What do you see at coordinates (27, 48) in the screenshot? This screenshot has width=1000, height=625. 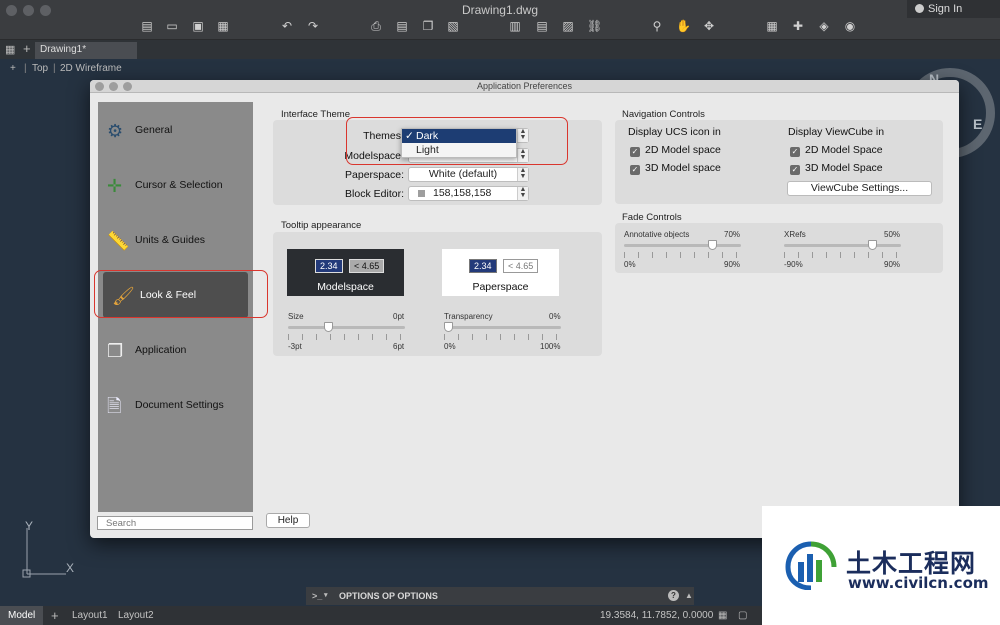 I see `add-tab-icon: +` at bounding box center [27, 48].